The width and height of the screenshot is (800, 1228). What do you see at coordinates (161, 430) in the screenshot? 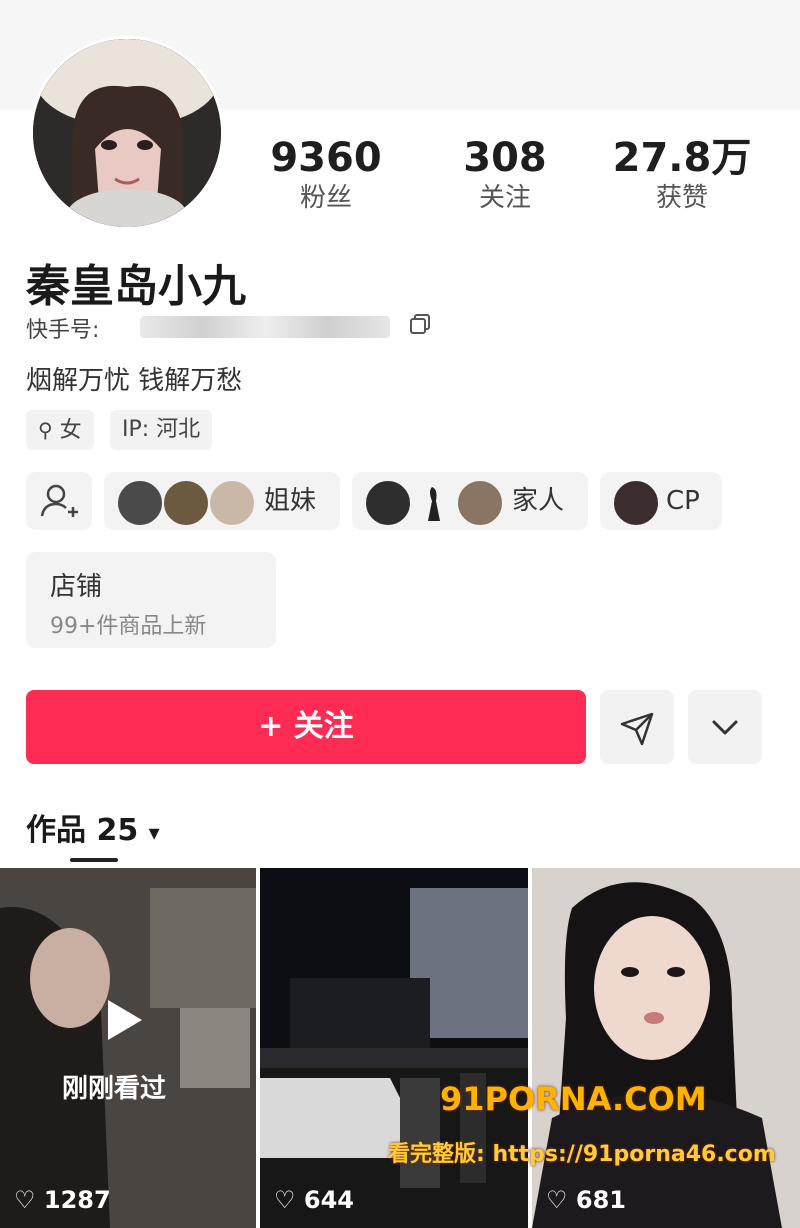
I see `ip-tag: IP: 河北` at bounding box center [161, 430].